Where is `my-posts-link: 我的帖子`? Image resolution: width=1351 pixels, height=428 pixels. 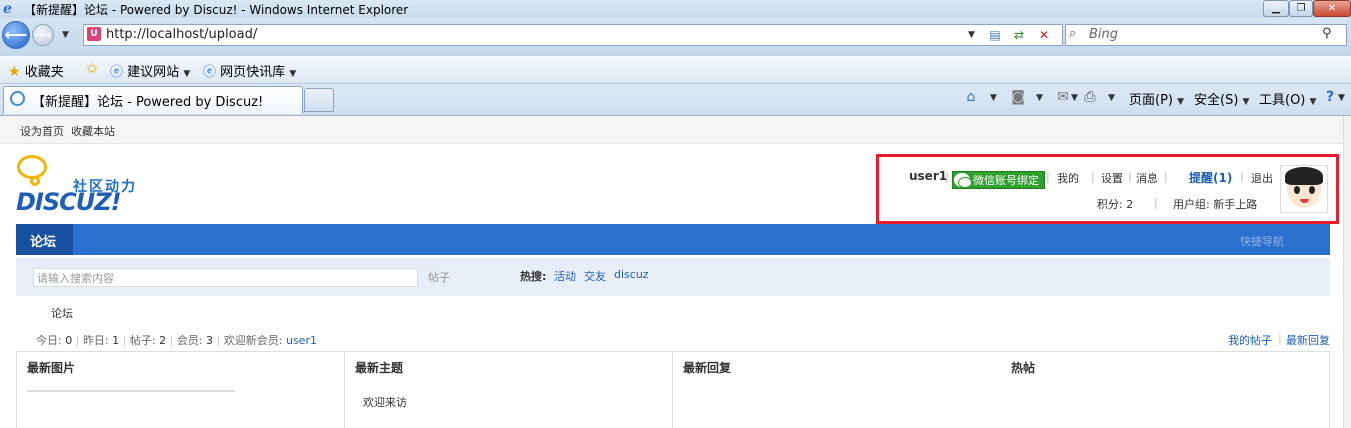
my-posts-link: 我的帖子 is located at coordinates (1250, 340).